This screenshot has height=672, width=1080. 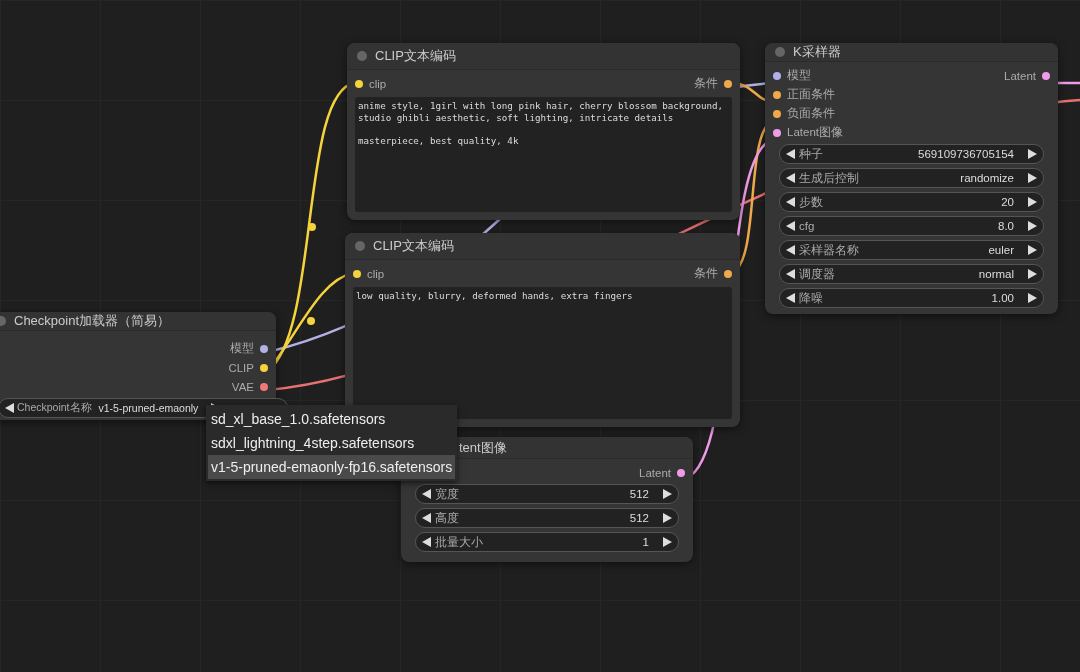 I want to click on node-title: K采样器, so click(x=817, y=52).